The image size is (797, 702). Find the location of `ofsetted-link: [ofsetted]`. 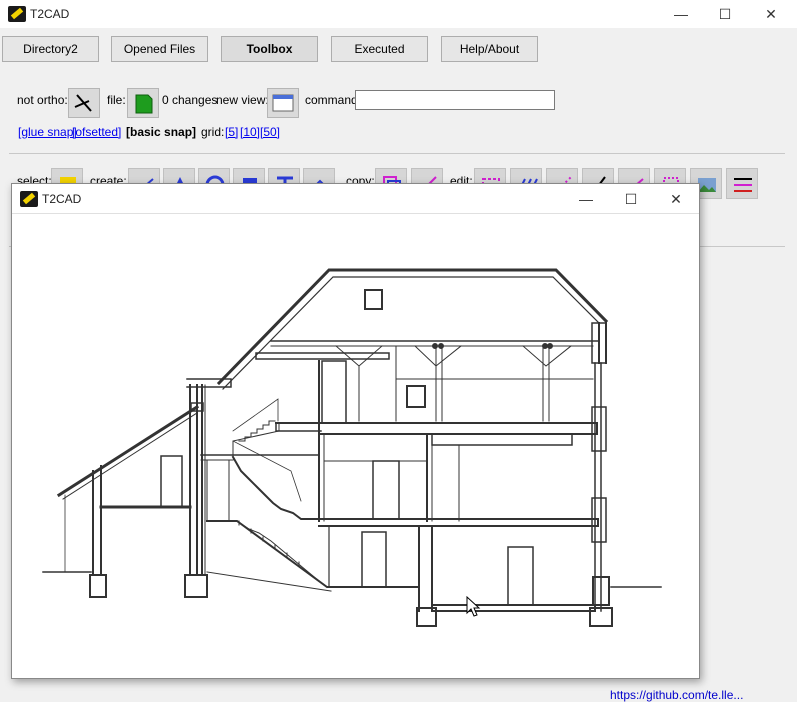

ofsetted-link: [ofsetted] is located at coordinates (96, 132).